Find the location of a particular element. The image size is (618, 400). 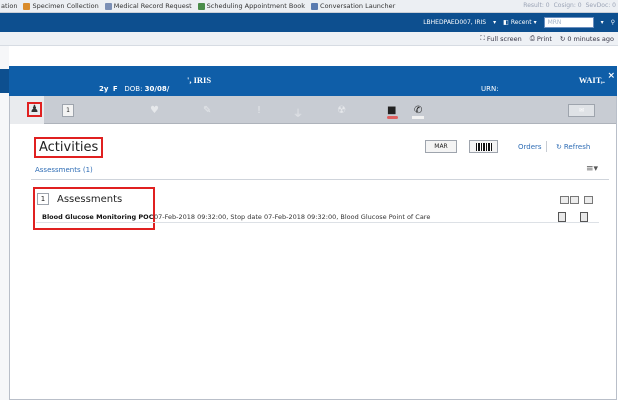

app-header: LBHEDPAED007, IRIS ▾ ◧ Recent ▾ MRN ▾ ⚲ is located at coordinates (309, 22).